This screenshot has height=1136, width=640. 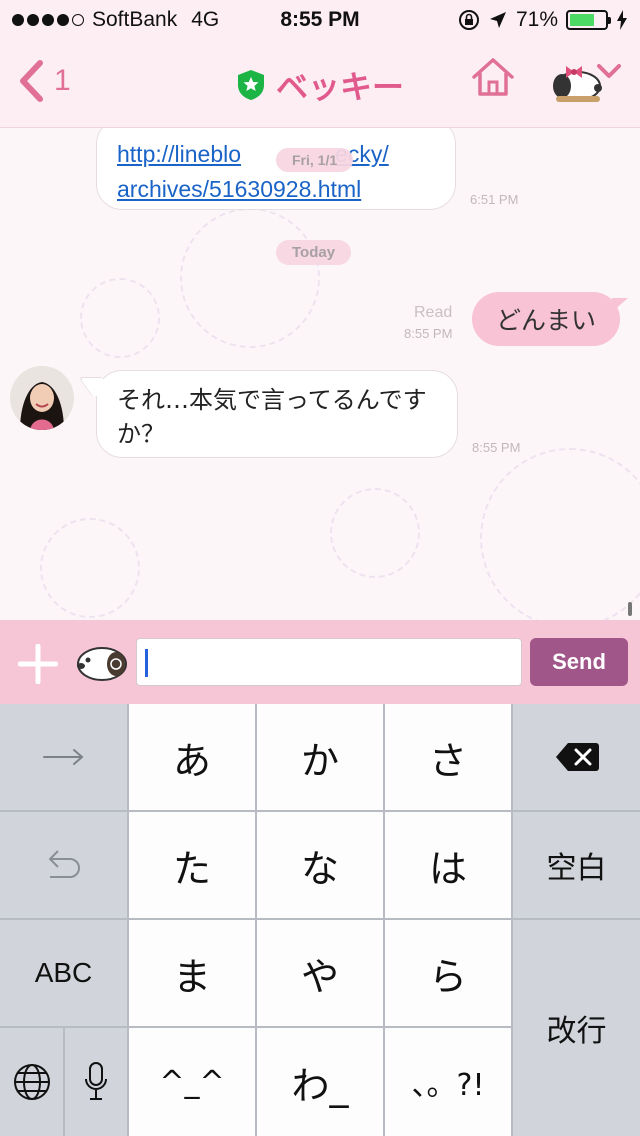 What do you see at coordinates (609, 71) in the screenshot?
I see `chevron-down-icon` at bounding box center [609, 71].